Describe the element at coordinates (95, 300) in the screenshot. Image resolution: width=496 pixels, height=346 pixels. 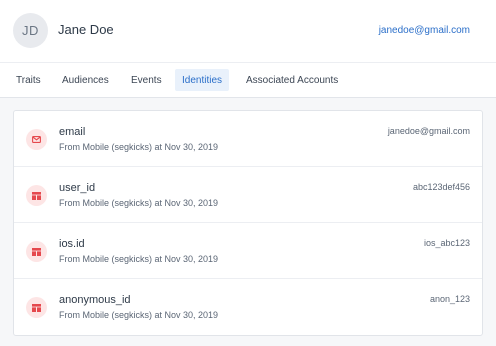
I see `identity-key: anonymous_id` at that location.